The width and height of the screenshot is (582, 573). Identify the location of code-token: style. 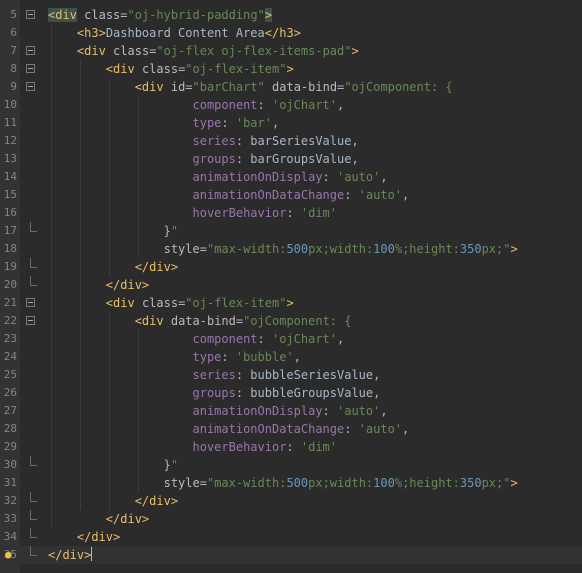
(181, 249).